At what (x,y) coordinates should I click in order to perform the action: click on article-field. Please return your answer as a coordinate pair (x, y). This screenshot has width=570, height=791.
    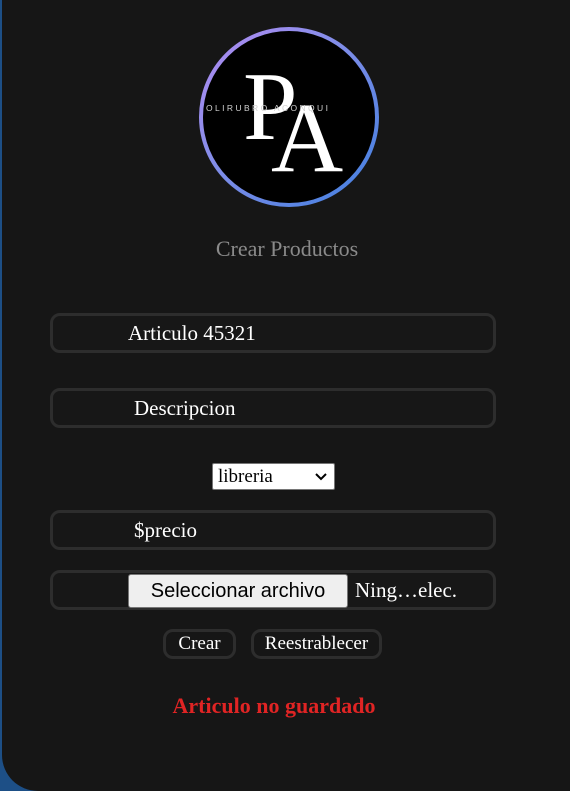
    Looking at the image, I should click on (273, 333).